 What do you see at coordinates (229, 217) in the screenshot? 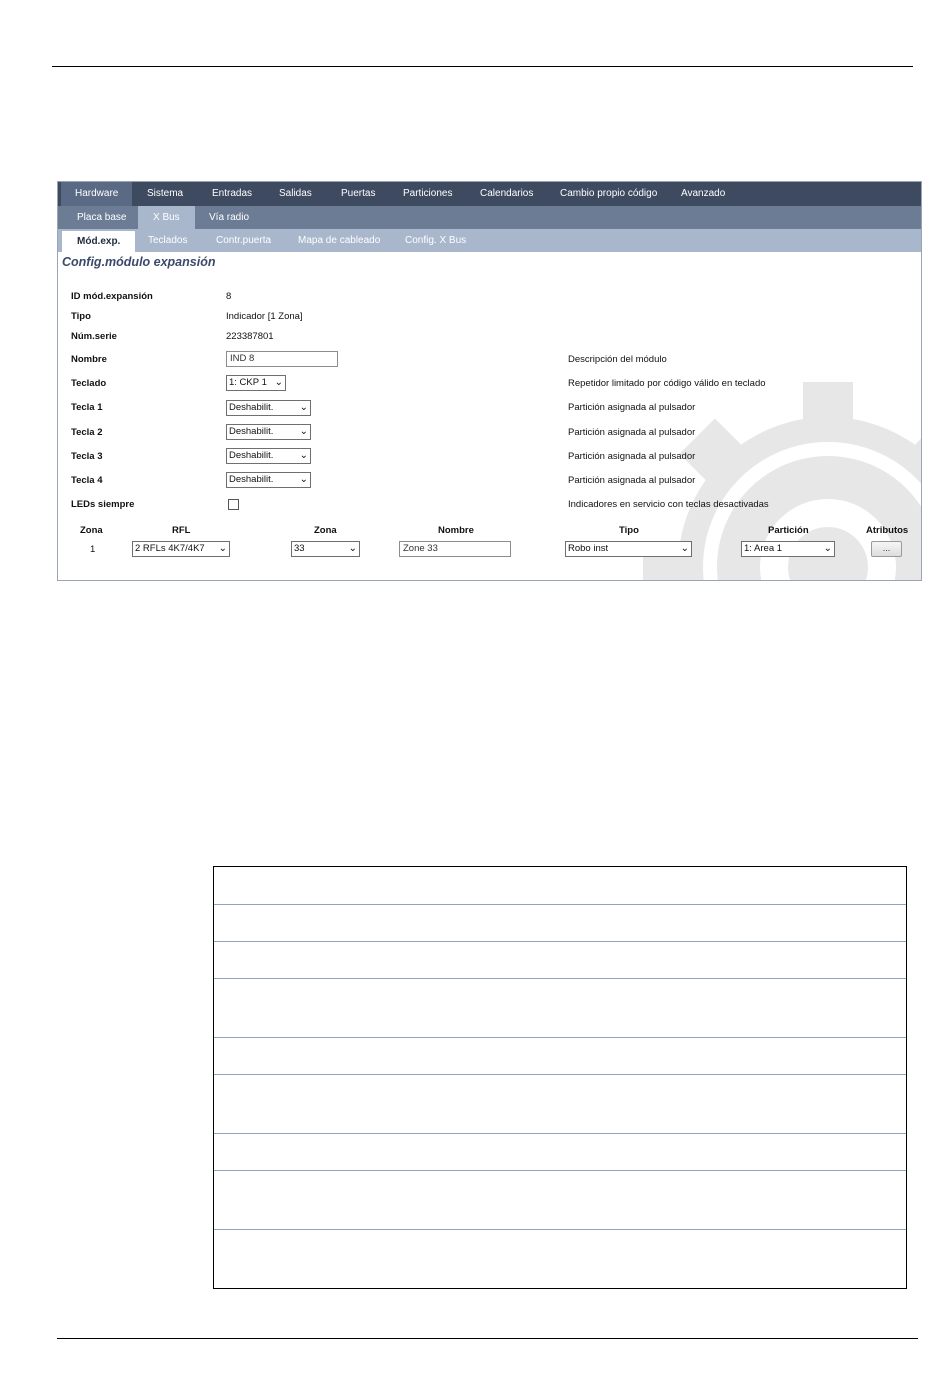
I see `submenu-via-radio: Vía radio` at bounding box center [229, 217].